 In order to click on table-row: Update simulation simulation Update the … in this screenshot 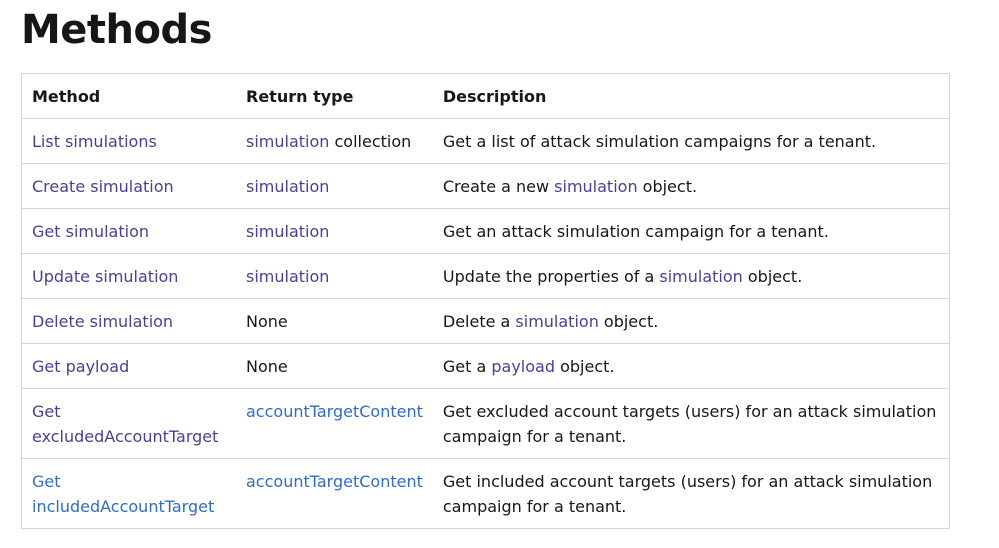, I will do `click(485, 276)`.